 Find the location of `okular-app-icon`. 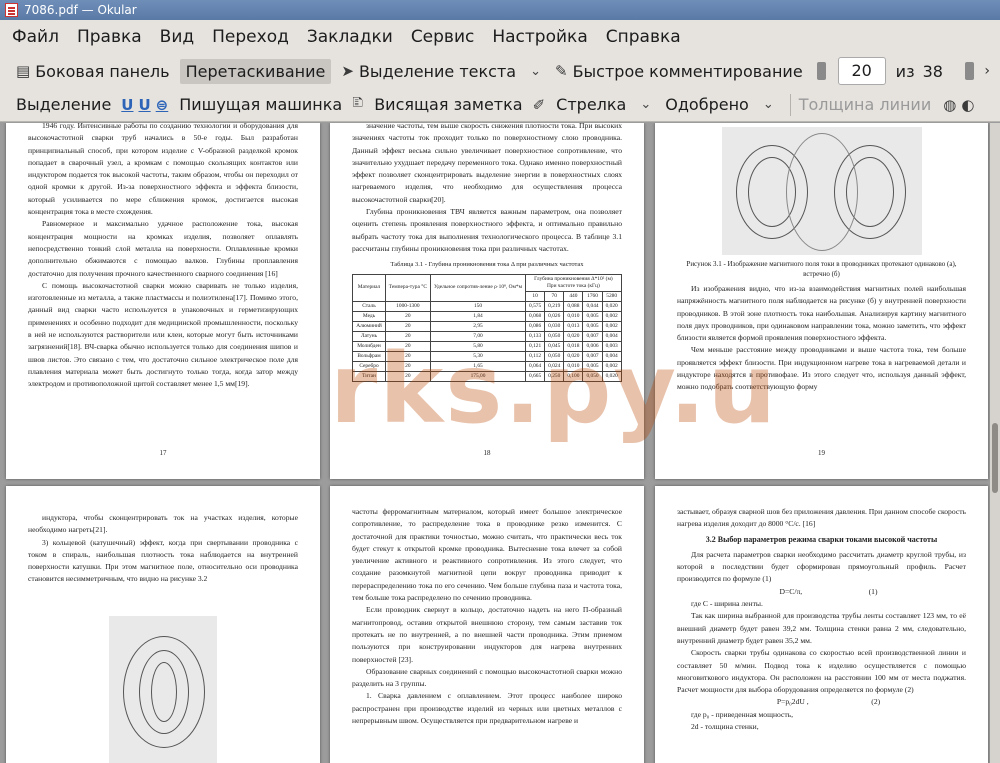

okular-app-icon is located at coordinates (11, 10).